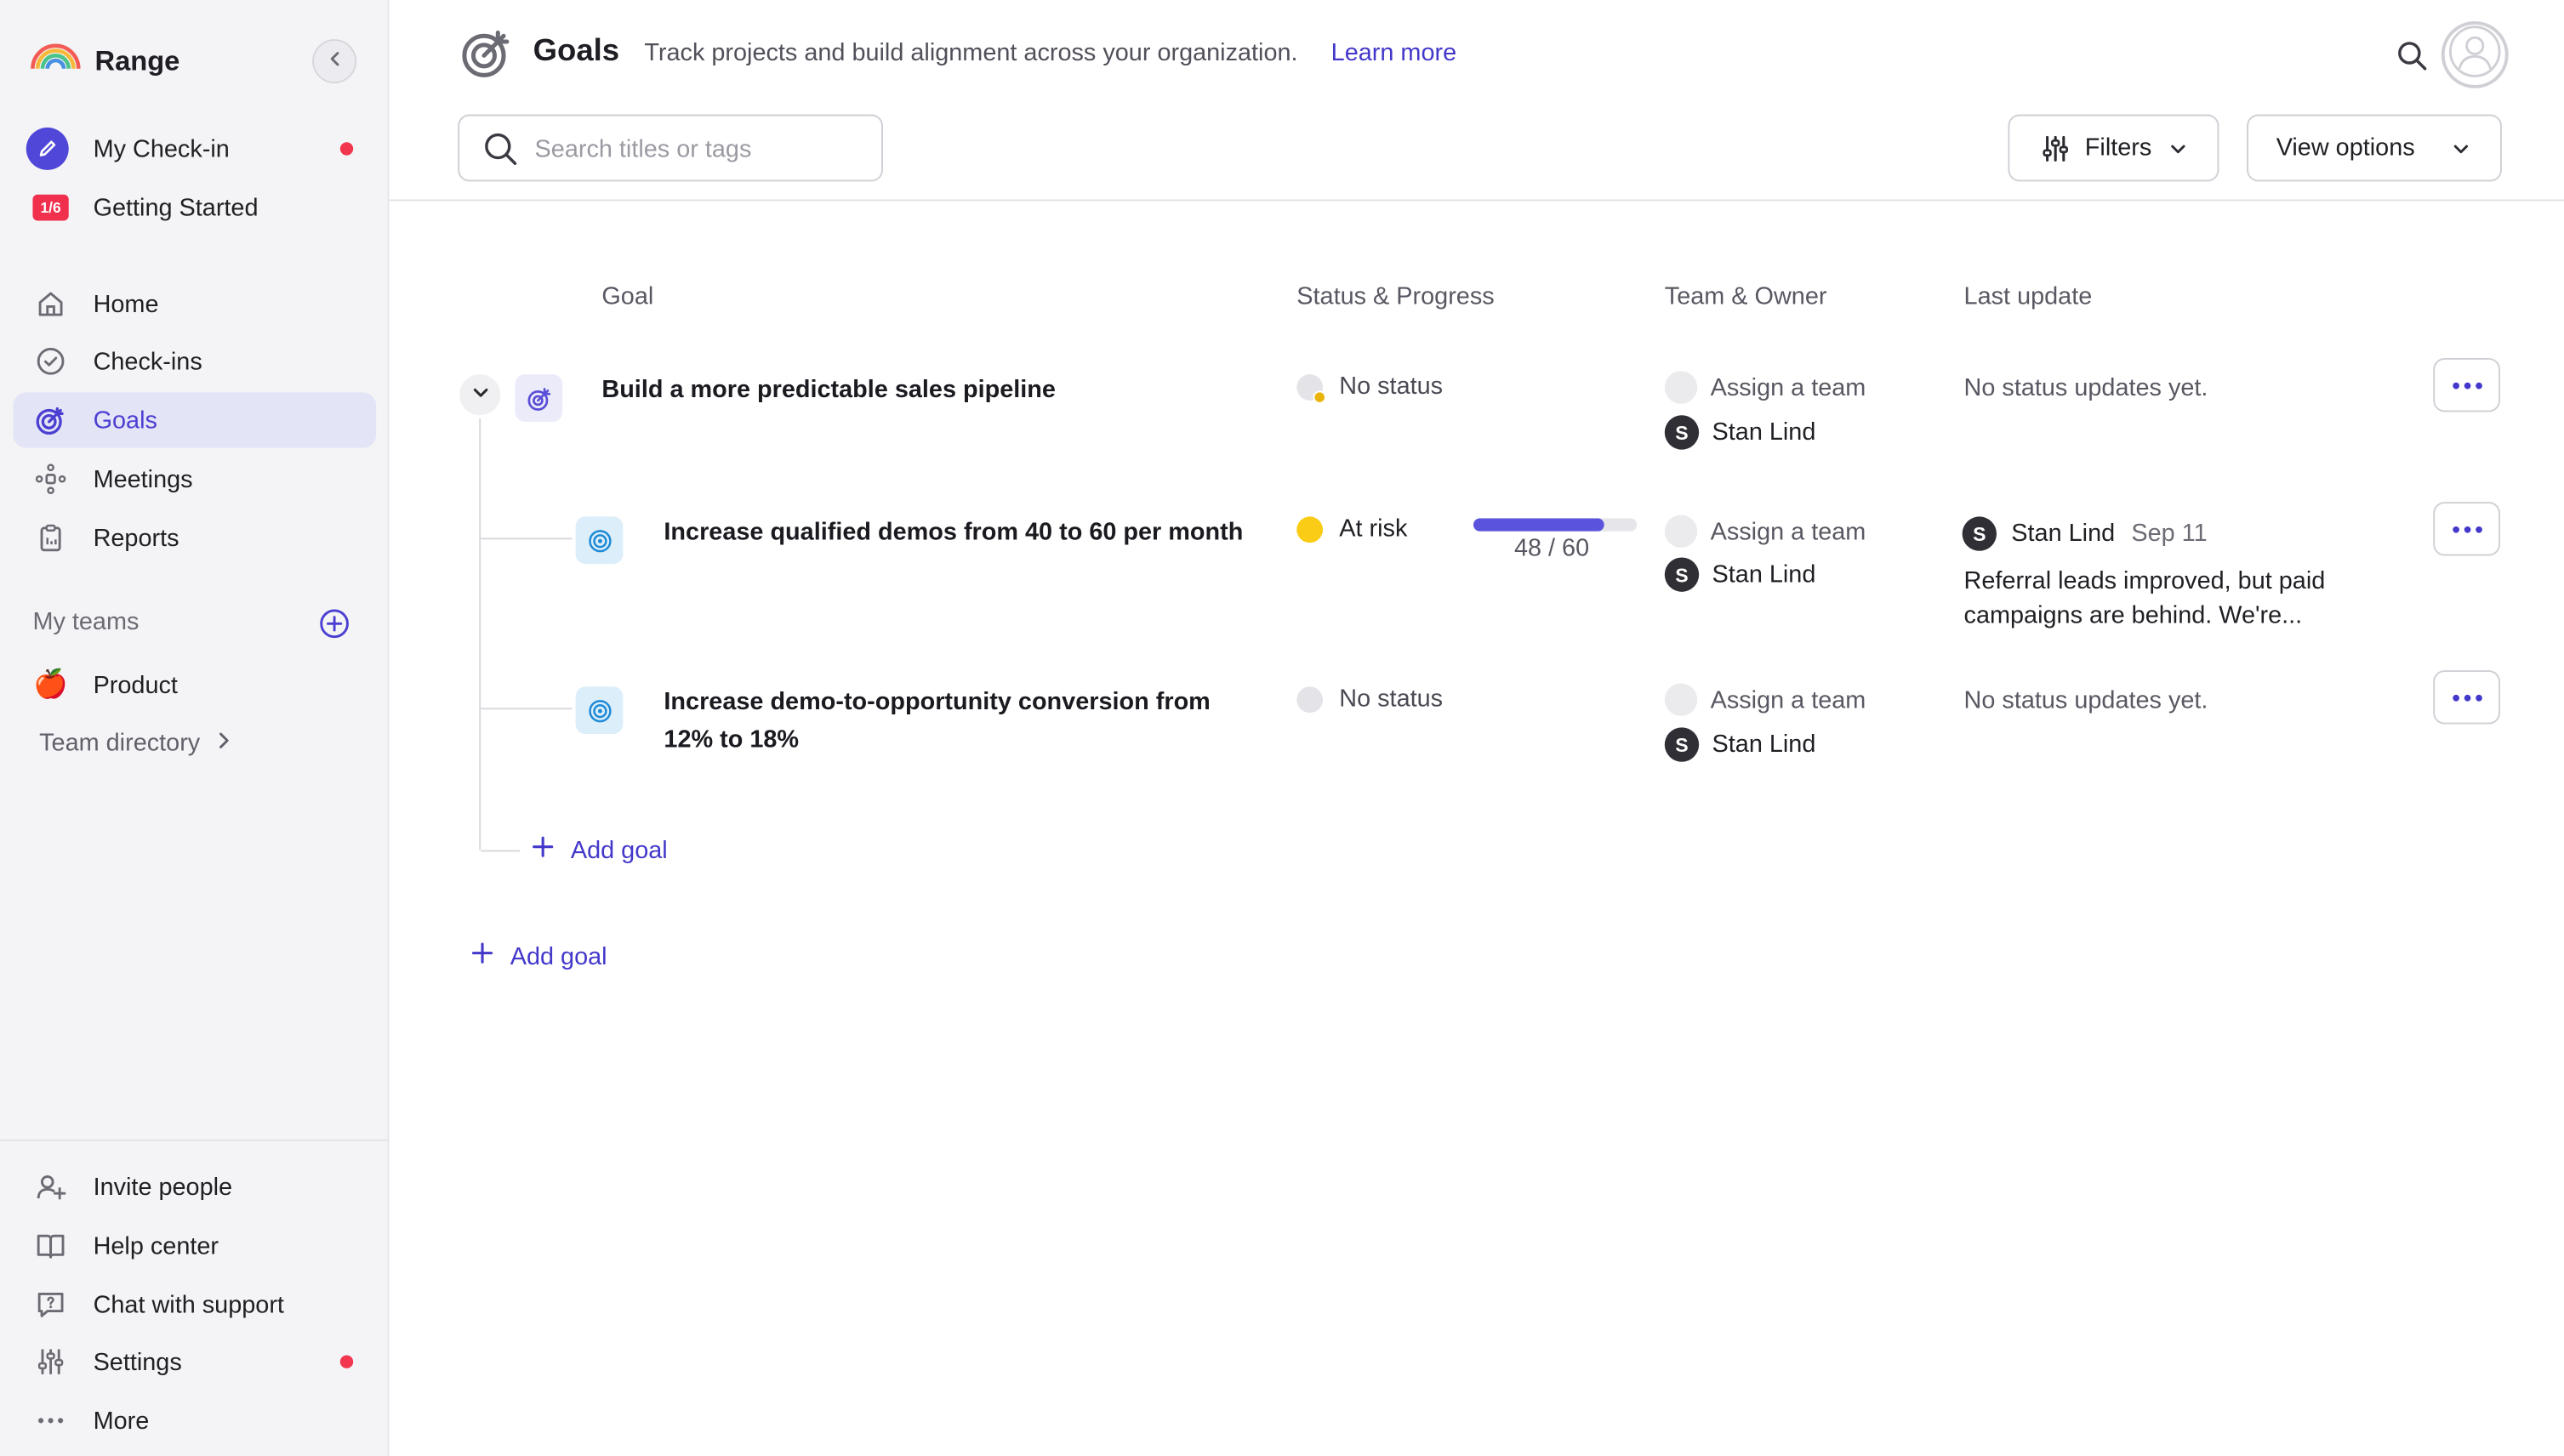 Image resolution: width=2564 pixels, height=1456 pixels. What do you see at coordinates (86, 622) in the screenshot?
I see `my-teams-heading: My teams` at bounding box center [86, 622].